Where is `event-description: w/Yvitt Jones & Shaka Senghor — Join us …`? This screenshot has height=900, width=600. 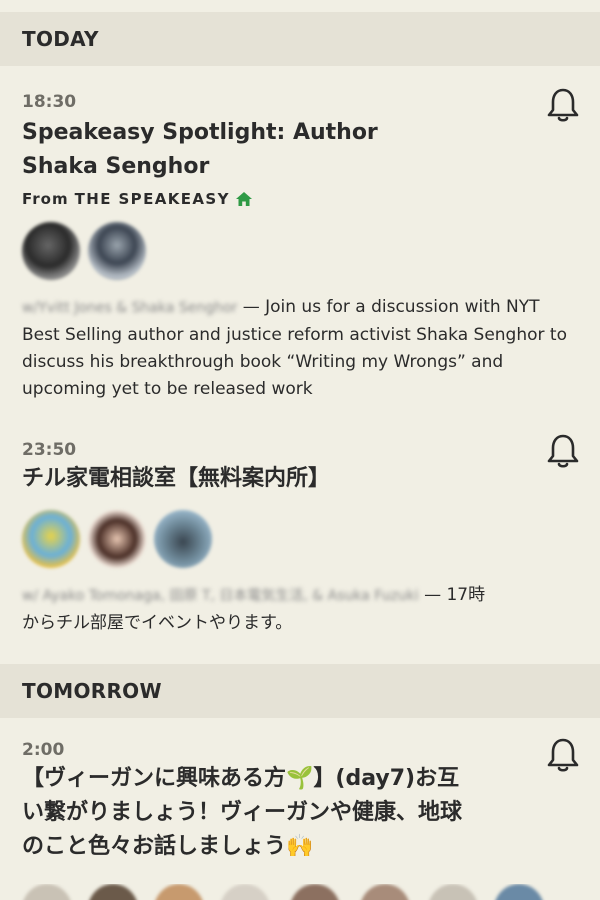
event-description: w/Yvitt Jones & Shaka Senghor — Join us … is located at coordinates (300, 348).